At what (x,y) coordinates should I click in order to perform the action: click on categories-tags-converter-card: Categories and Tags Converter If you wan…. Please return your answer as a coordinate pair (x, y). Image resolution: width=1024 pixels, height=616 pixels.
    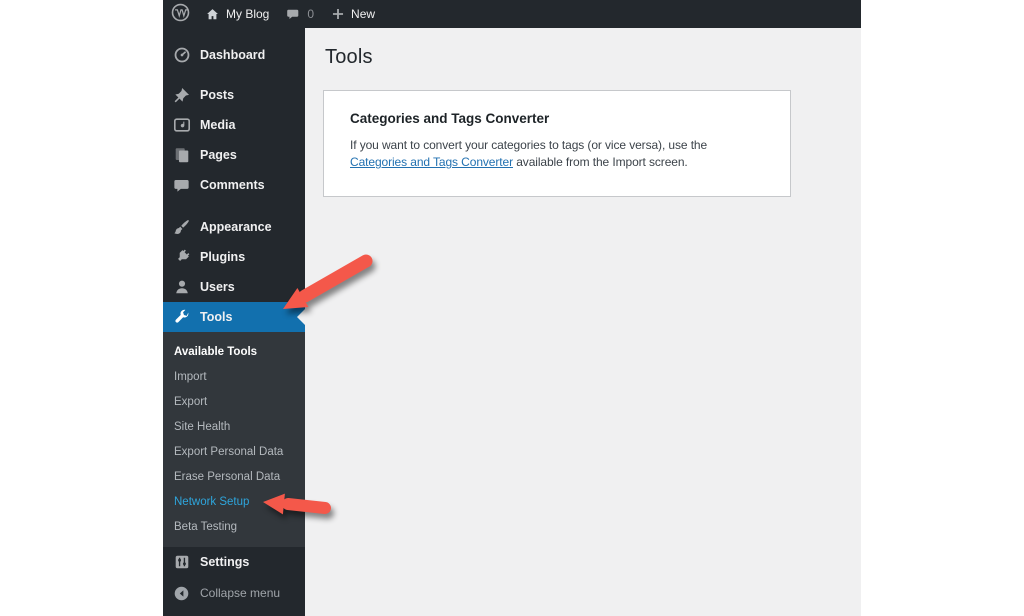
    Looking at the image, I should click on (557, 143).